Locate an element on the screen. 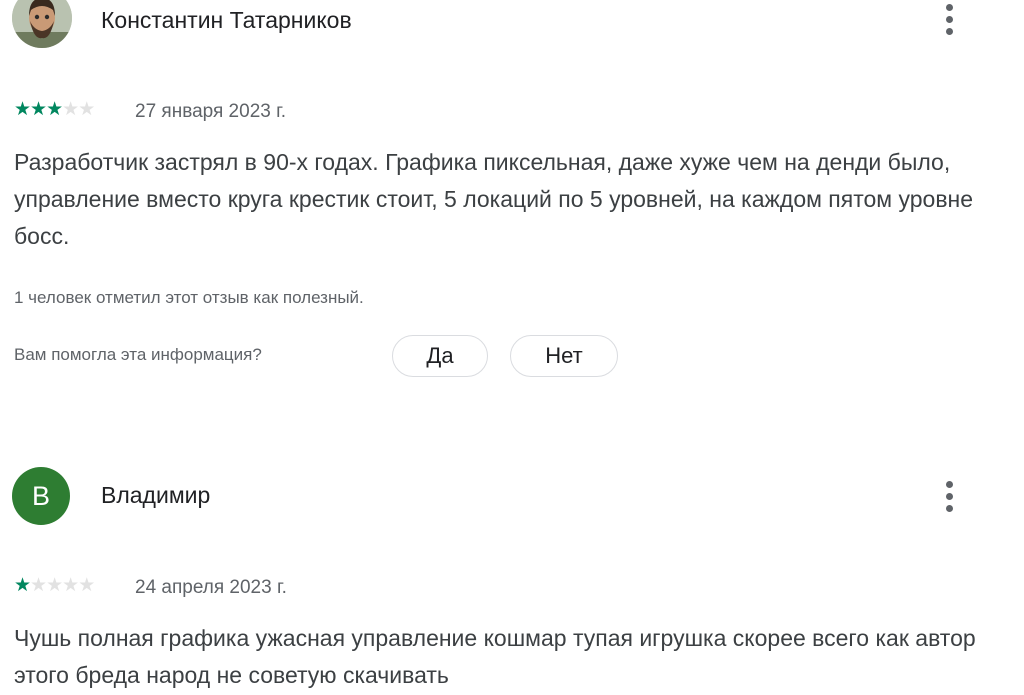 The width and height of the screenshot is (1024, 695). star-rating: ★★★★★ is located at coordinates (54, 585).